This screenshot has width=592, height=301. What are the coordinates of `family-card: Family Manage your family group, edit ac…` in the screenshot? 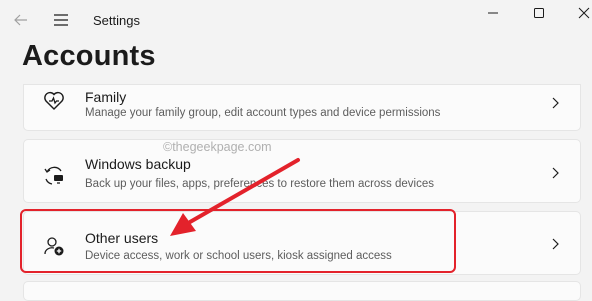 It's located at (302, 107).